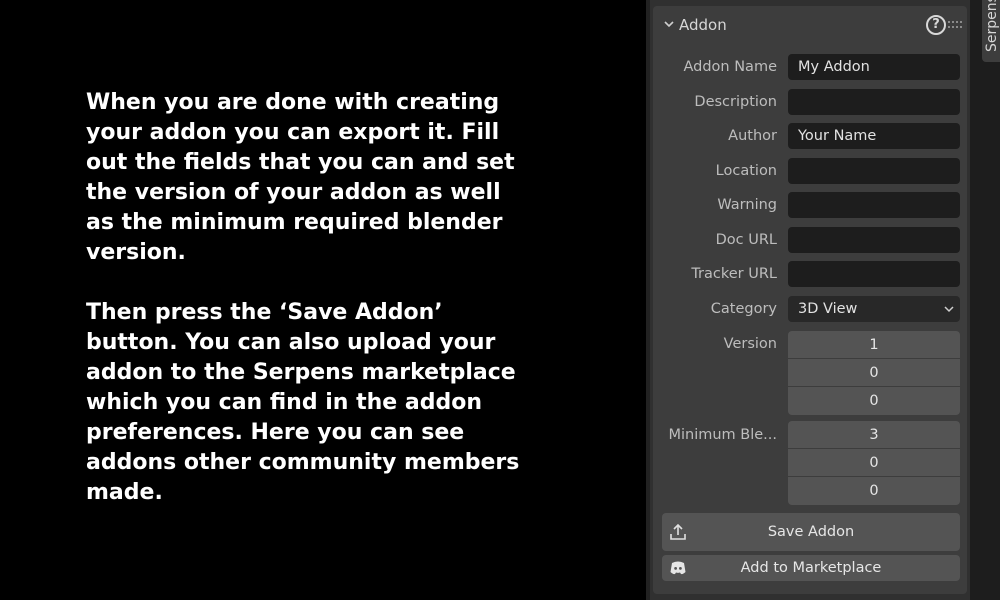 This screenshot has height=600, width=1000. Describe the element at coordinates (874, 491) in the screenshot. I see `min-blender-patch-field: 0` at that location.